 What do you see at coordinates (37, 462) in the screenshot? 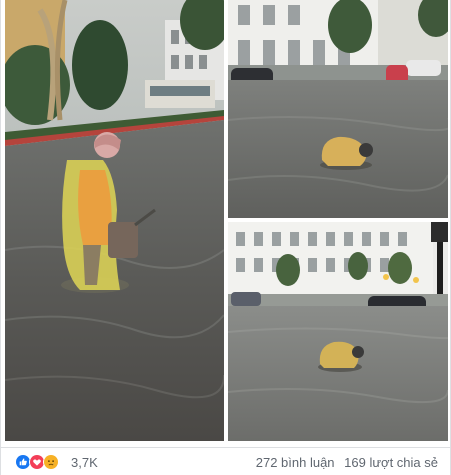
I see `reaction-icons` at bounding box center [37, 462].